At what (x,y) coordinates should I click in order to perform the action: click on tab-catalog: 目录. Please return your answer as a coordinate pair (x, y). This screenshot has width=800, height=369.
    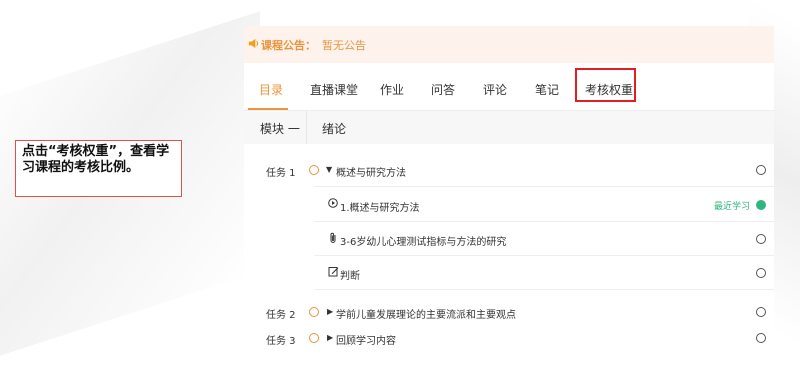
    Looking at the image, I should click on (271, 89).